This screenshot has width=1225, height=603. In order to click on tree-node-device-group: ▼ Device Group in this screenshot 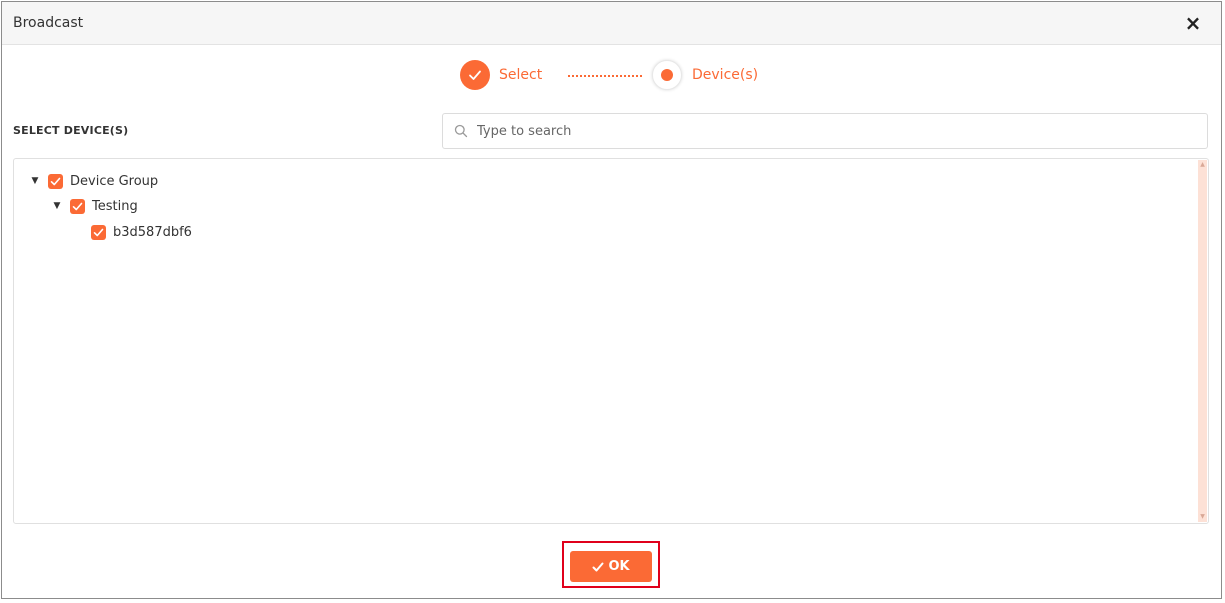, I will do `click(94, 181)`.